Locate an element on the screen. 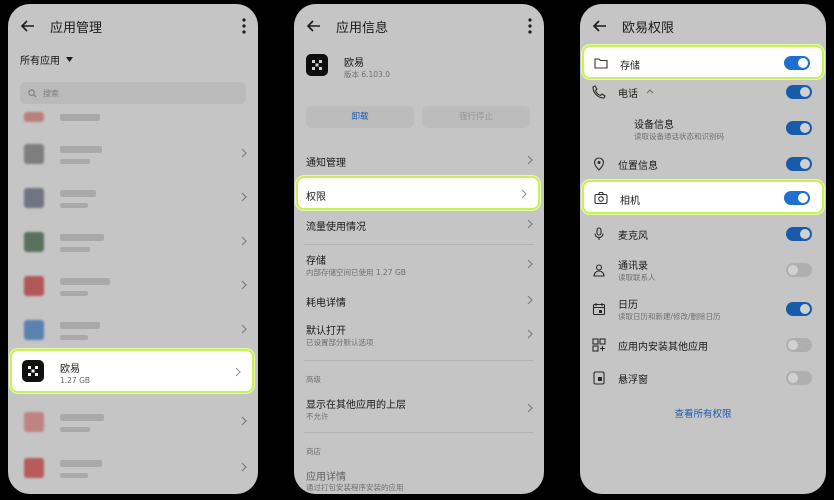  permission-label: 通讯录 is located at coordinates (633, 266).